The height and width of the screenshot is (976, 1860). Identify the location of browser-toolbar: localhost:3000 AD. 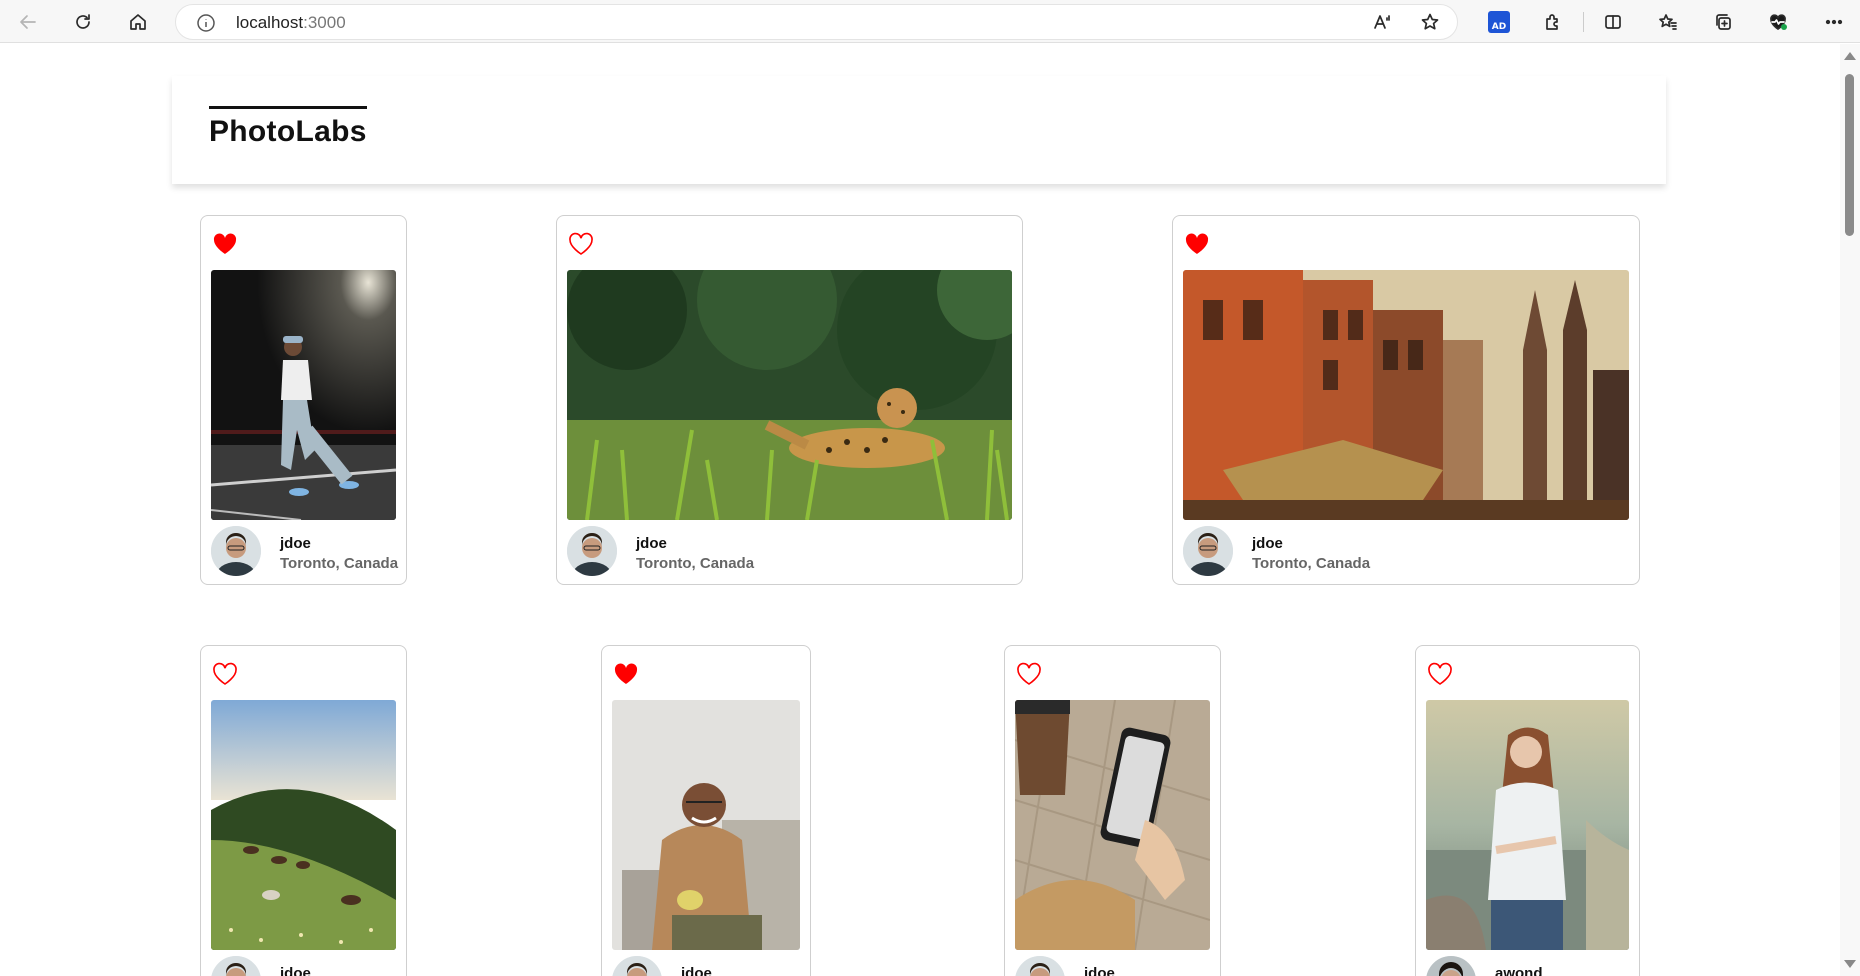
(930, 21).